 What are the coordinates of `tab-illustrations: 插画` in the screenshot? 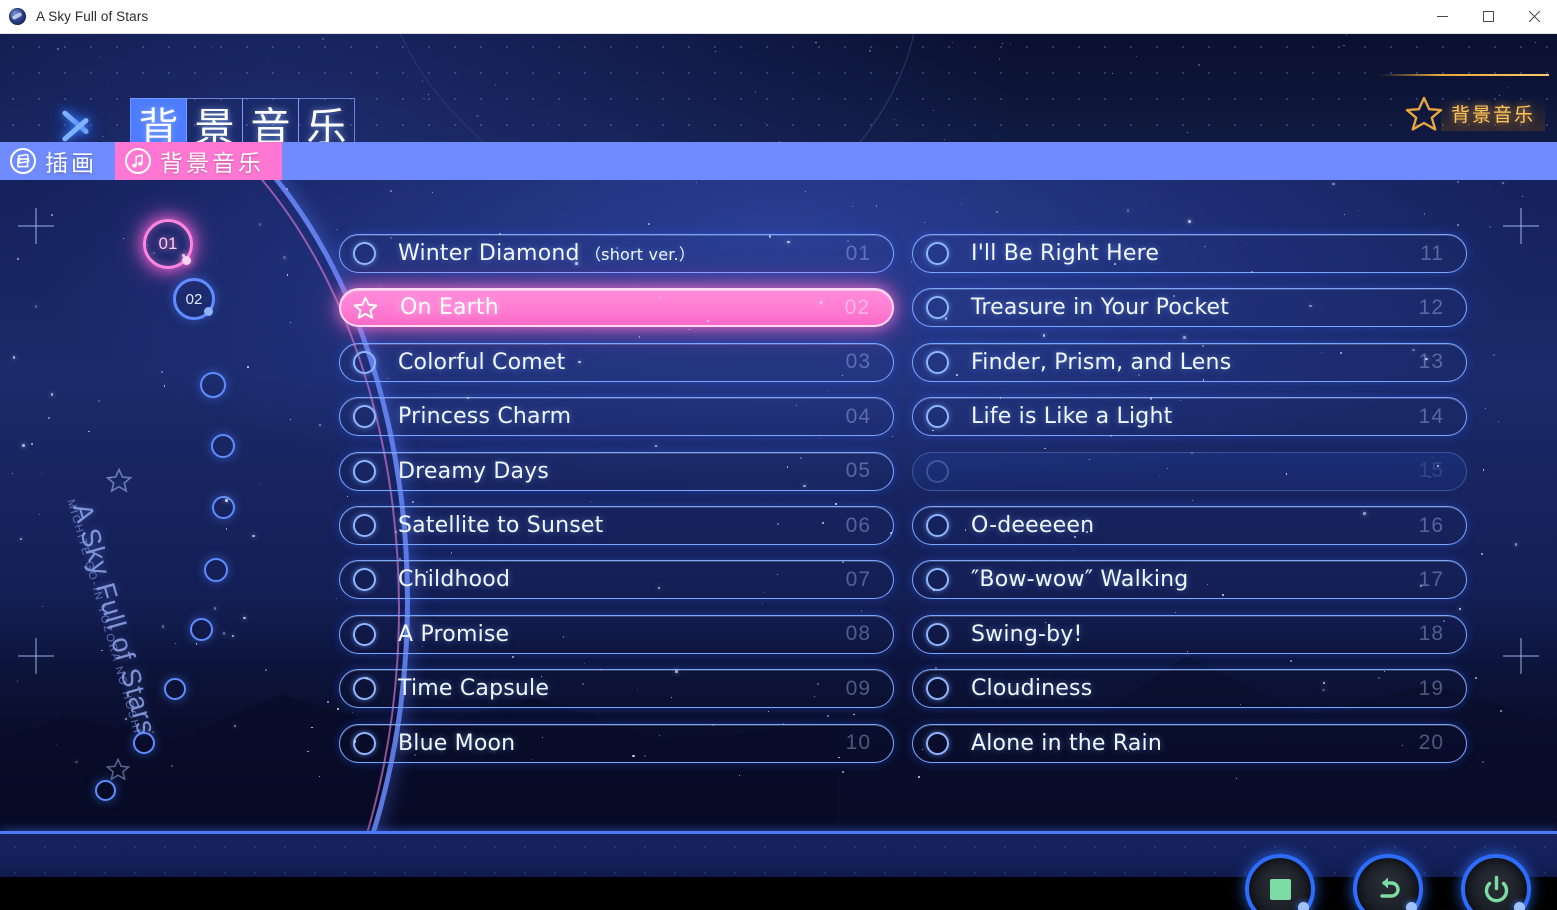 It's located at (57, 161).